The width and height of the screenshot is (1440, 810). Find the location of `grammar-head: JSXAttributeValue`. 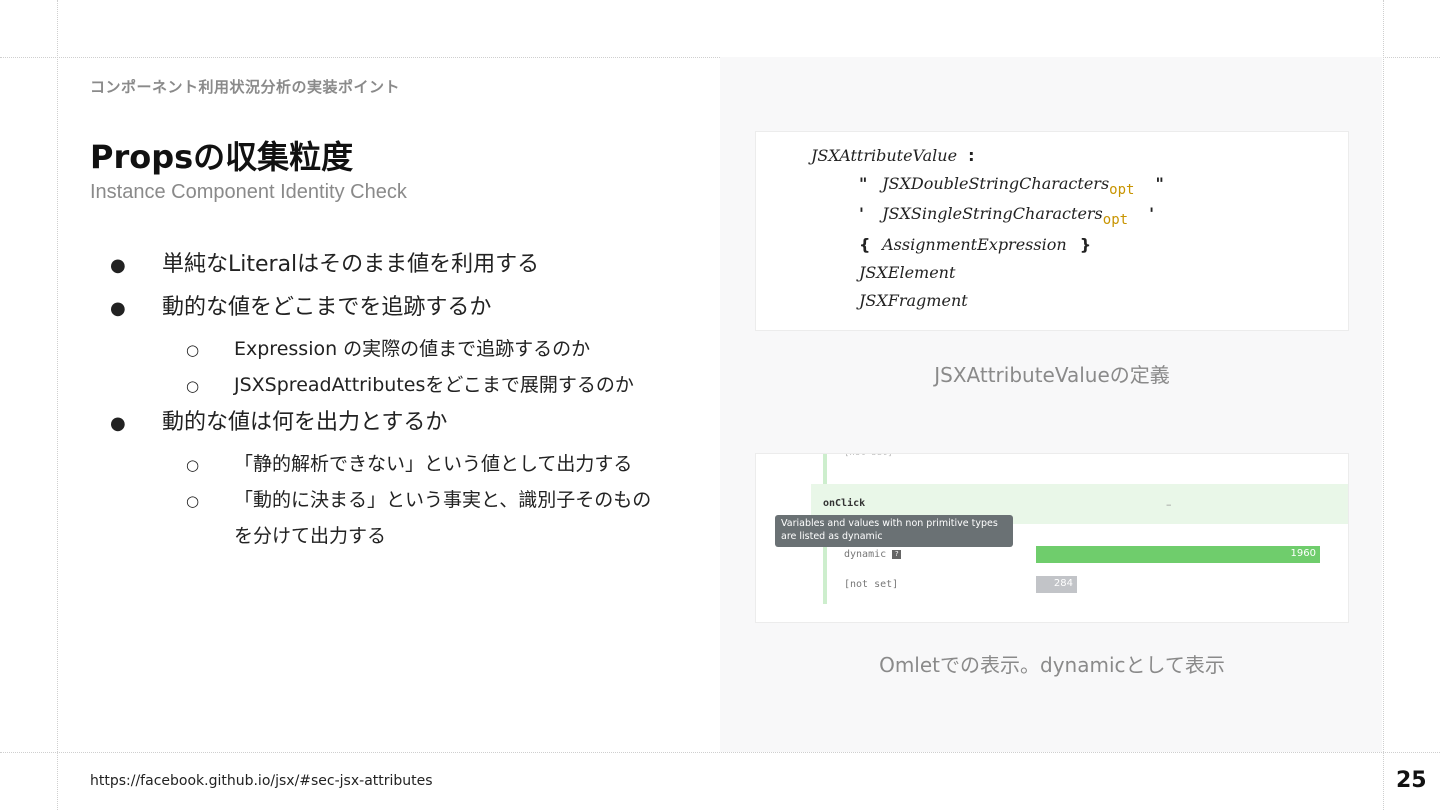

grammar-head: JSXAttributeValue is located at coordinates (884, 155).